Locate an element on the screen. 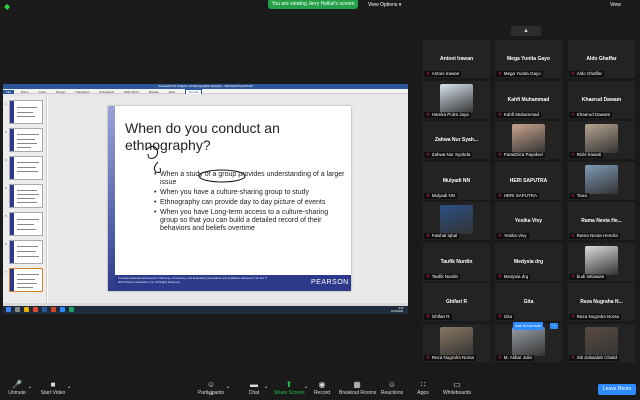  participant-tile: Reza Nugraha N... ✕ Reza Nugraha Norsa is located at coordinates (601, 302).